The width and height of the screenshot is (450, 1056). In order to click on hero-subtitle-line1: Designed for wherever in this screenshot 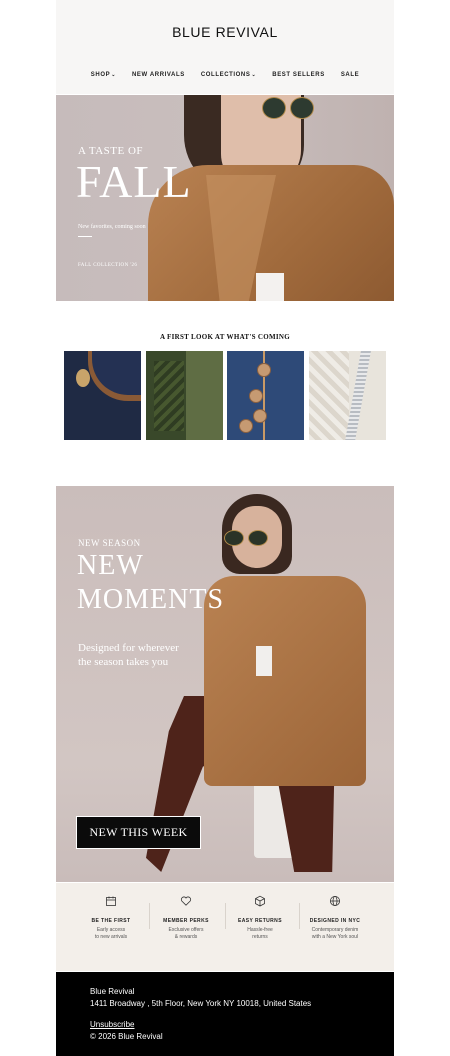, I will do `click(128, 648)`.